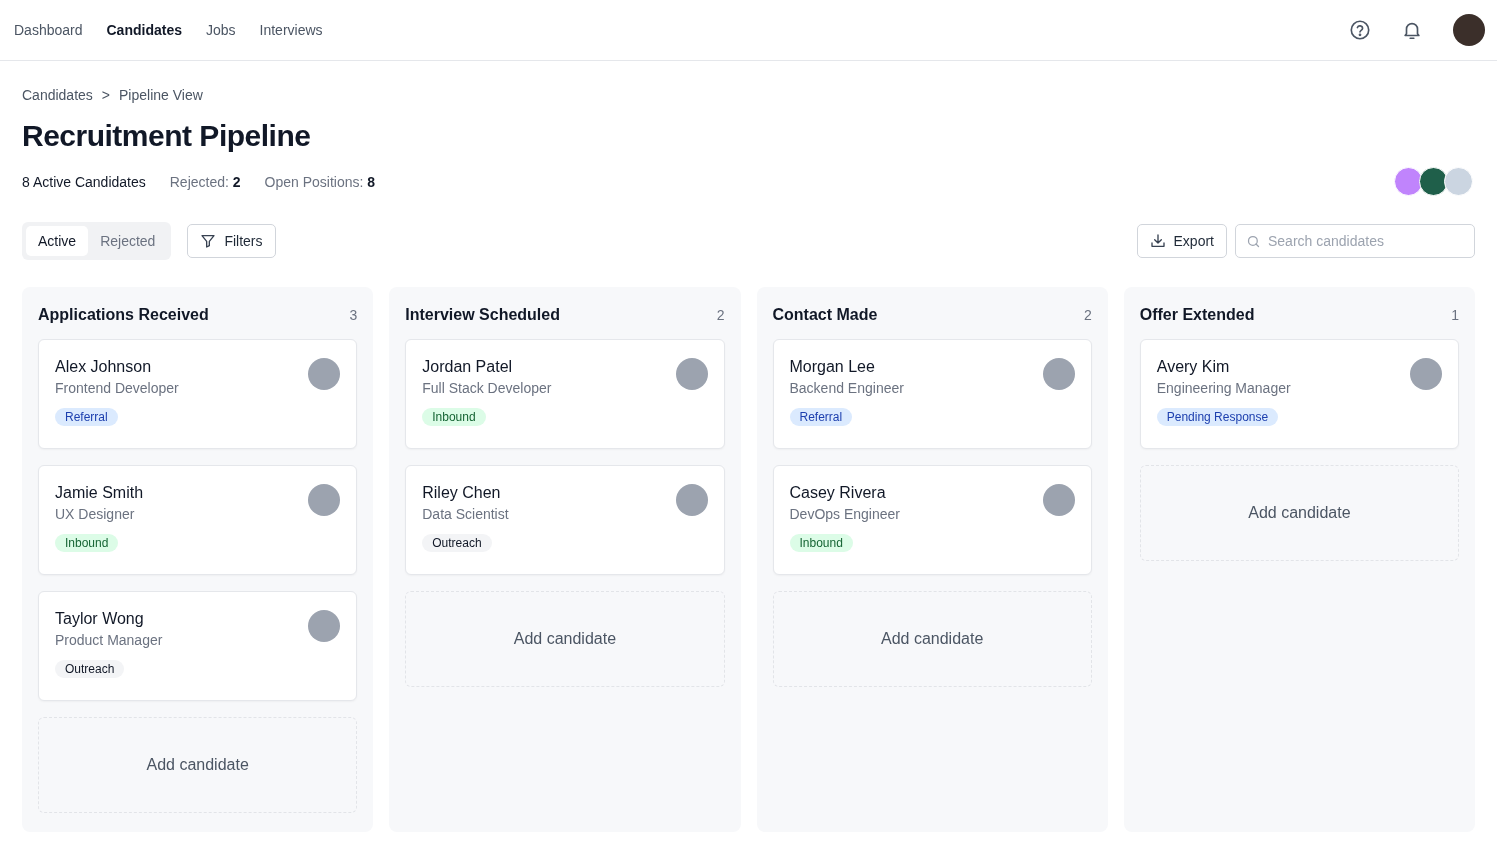  What do you see at coordinates (220, 30) in the screenshot?
I see `nav-link: Jobs` at bounding box center [220, 30].